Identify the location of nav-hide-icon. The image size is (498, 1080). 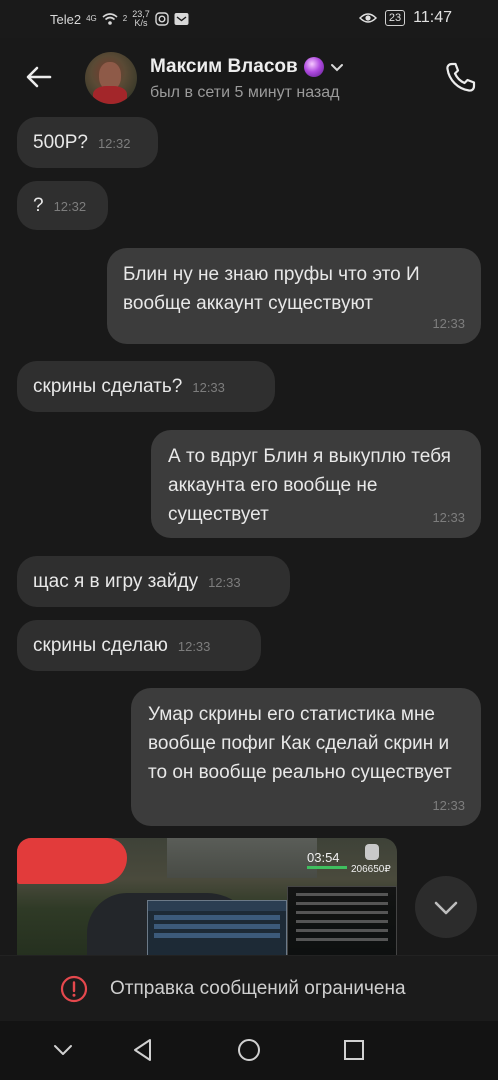
(63, 1050).